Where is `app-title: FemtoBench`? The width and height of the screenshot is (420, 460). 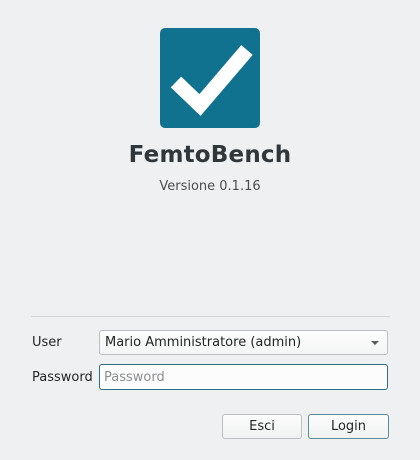
app-title: FemtoBench is located at coordinates (210, 155).